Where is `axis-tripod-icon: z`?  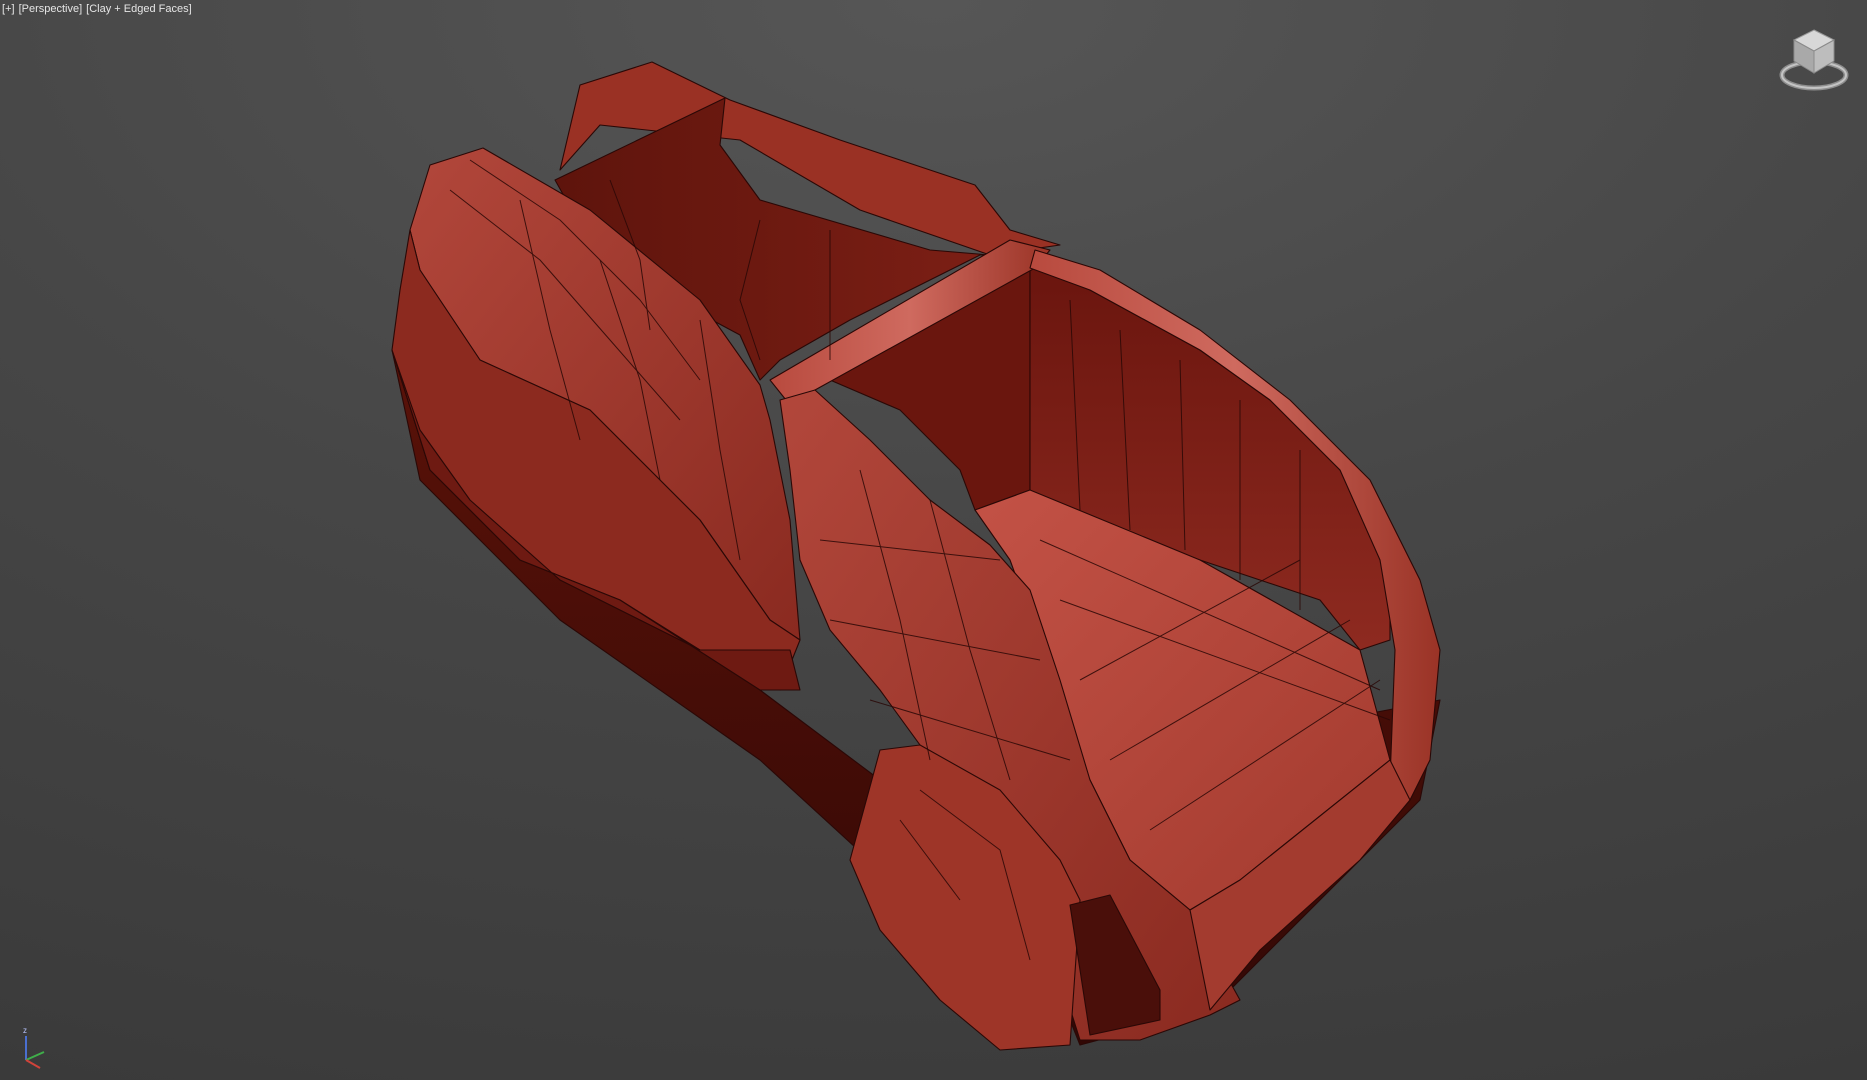
axis-tripod-icon: z is located at coordinates (34, 1047).